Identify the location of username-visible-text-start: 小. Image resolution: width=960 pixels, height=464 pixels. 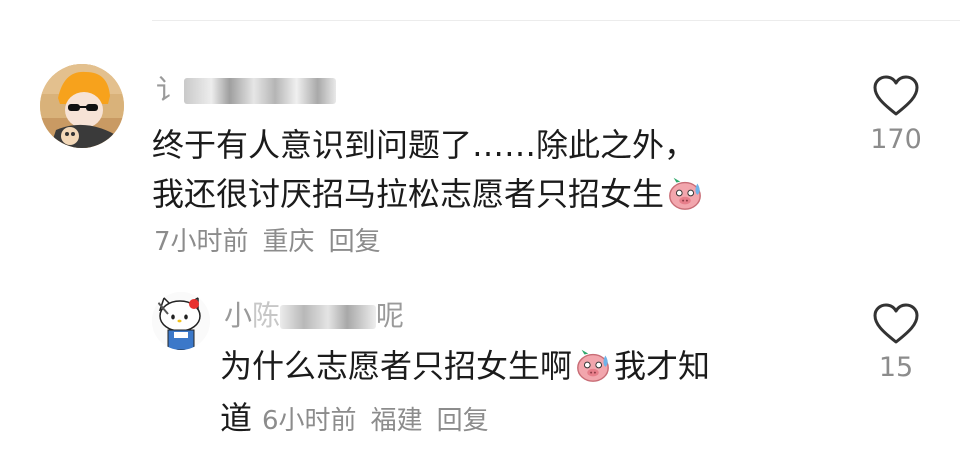
(238, 315).